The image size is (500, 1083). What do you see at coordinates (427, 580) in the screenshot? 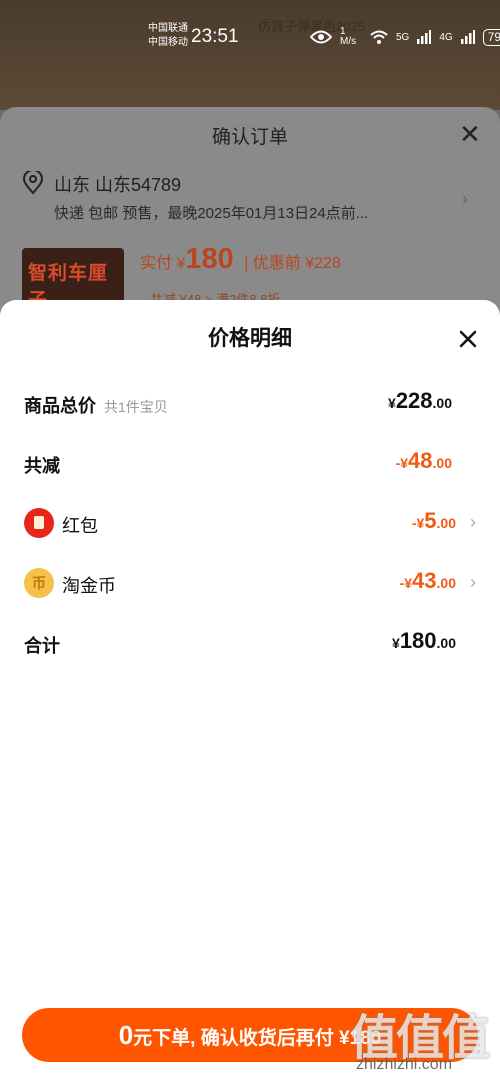
I see `taojinbi-amount: -¥43.00` at bounding box center [427, 580].